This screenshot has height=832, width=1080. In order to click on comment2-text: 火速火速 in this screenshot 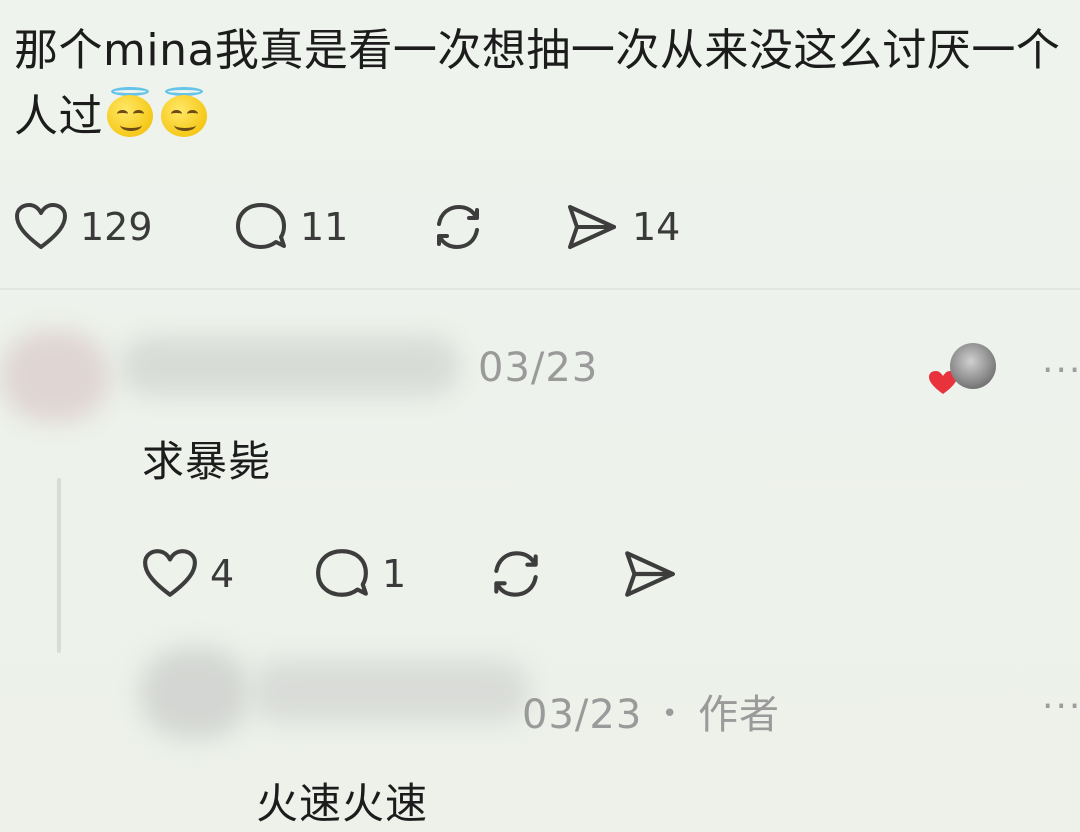, I will do `click(342, 803)`.